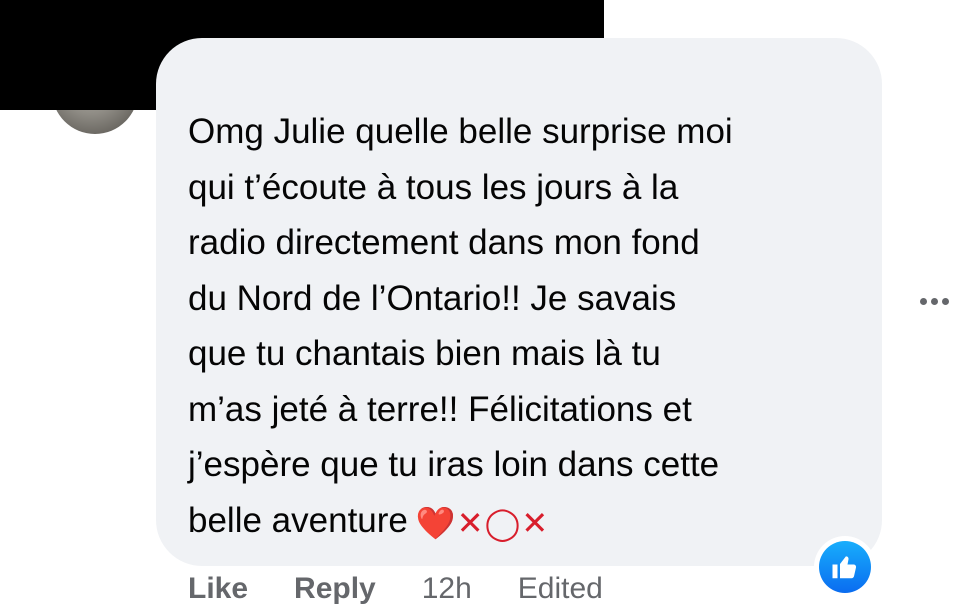 The width and height of the screenshot is (980, 606). Describe the element at coordinates (503, 522) in the screenshot. I see `o-emoji-icon: ◯` at that location.